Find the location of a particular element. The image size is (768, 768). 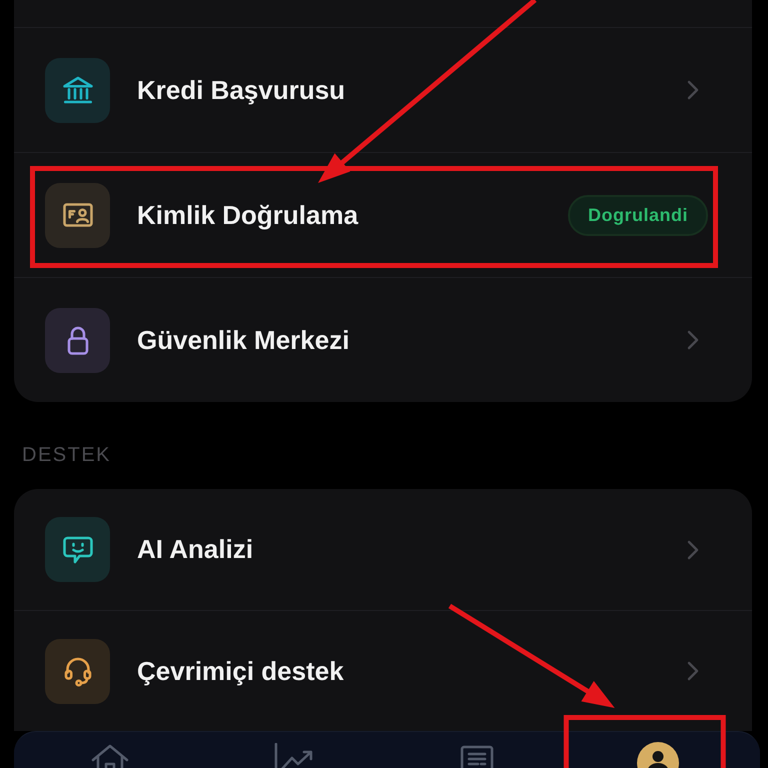

menu-item-label: Kimlik Doğrulama is located at coordinates (352, 215).